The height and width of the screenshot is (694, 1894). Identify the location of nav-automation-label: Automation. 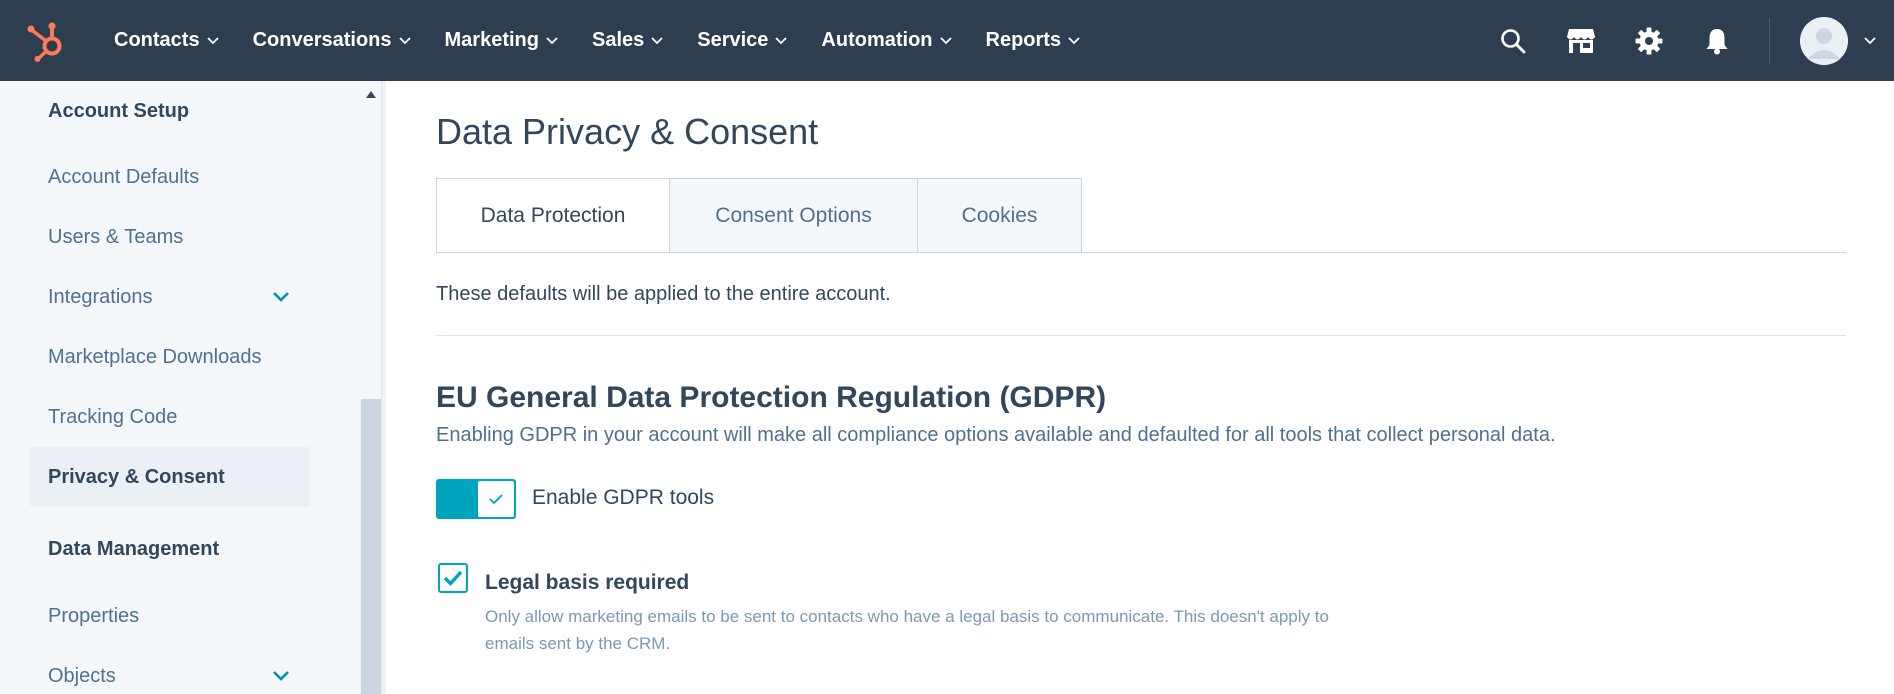
(877, 40).